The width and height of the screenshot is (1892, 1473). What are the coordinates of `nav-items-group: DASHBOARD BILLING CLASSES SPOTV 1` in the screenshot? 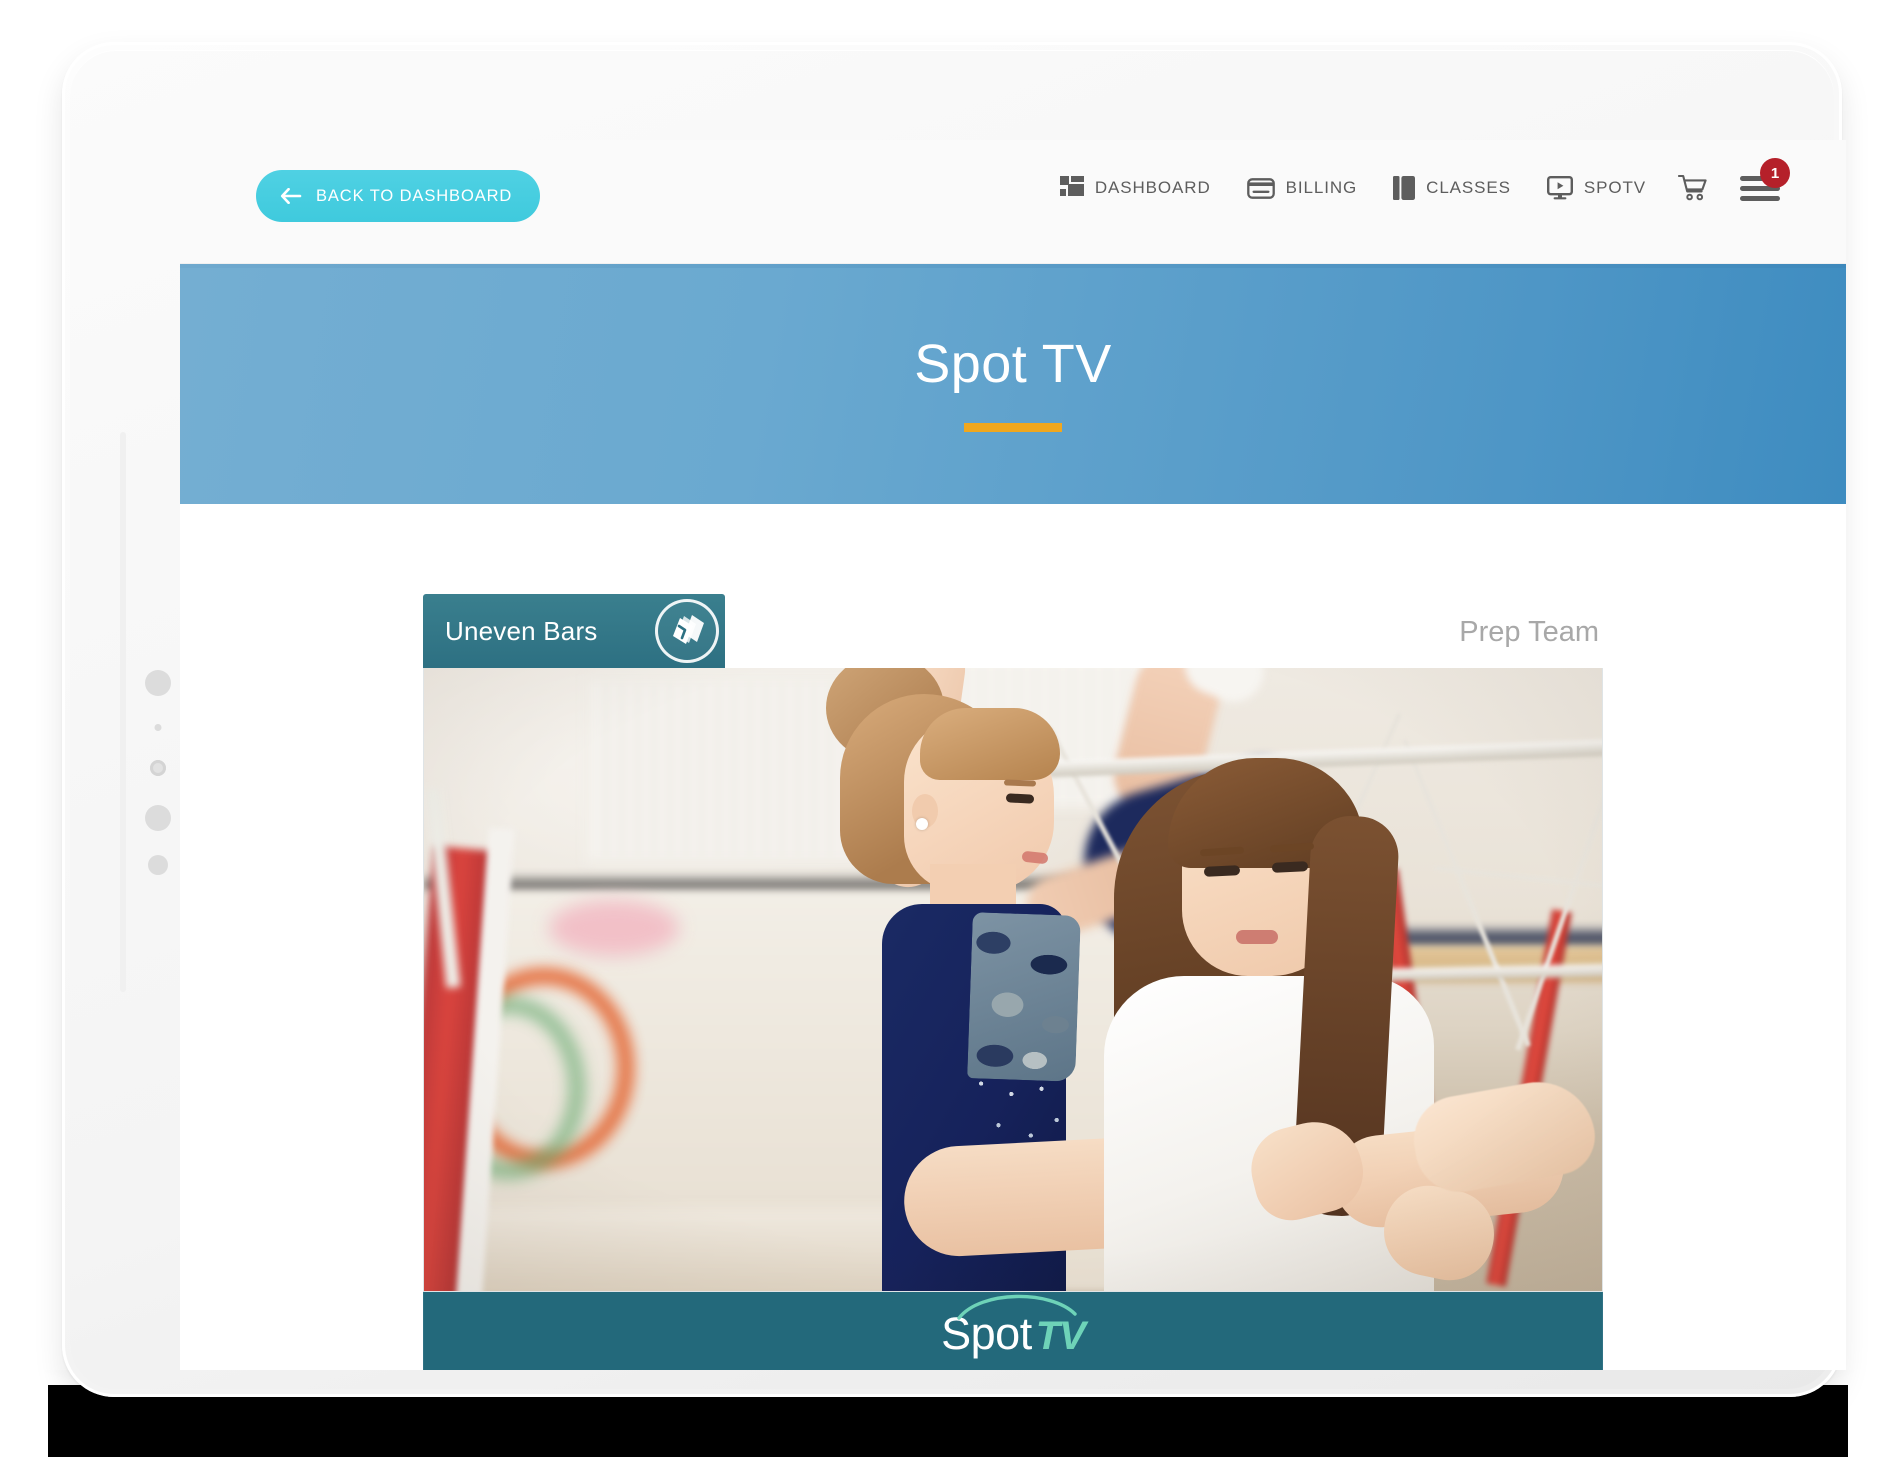 It's located at (1416, 180).